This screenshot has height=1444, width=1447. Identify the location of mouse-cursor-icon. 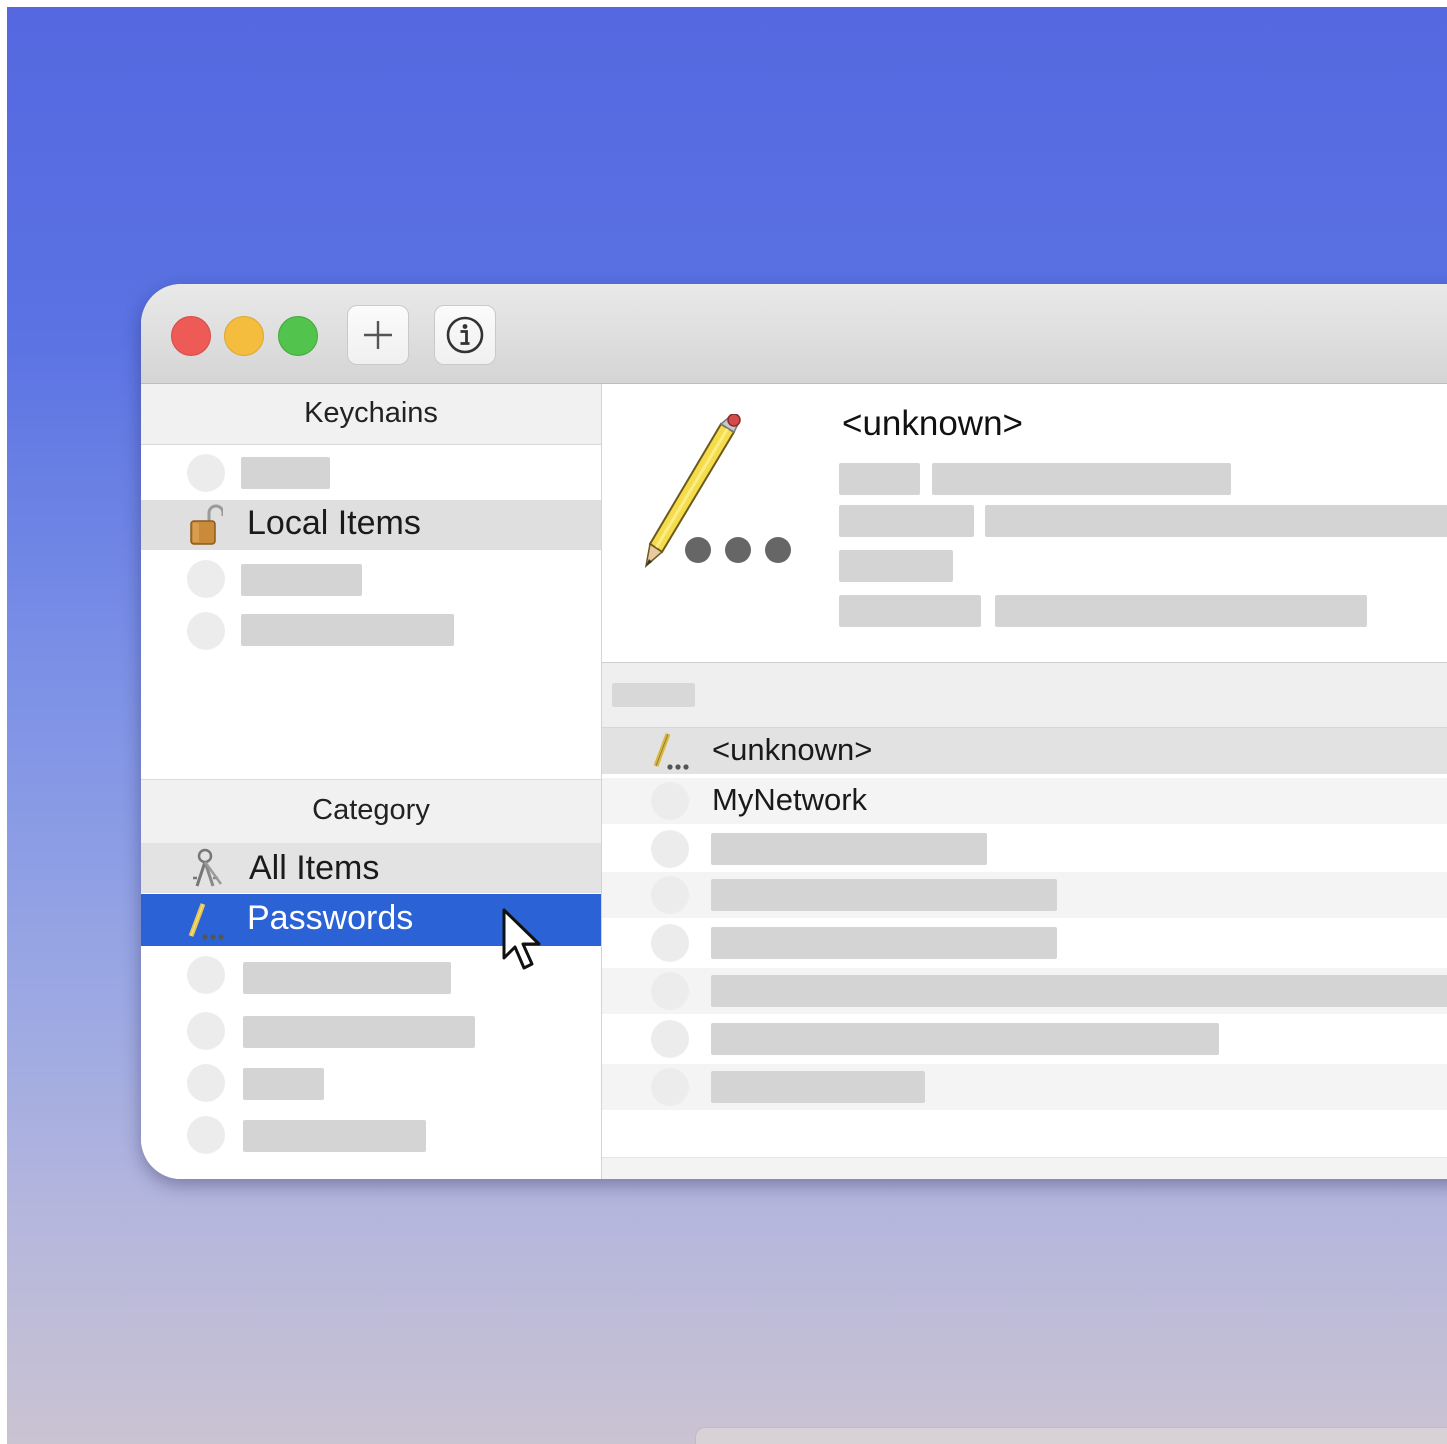
(521, 939).